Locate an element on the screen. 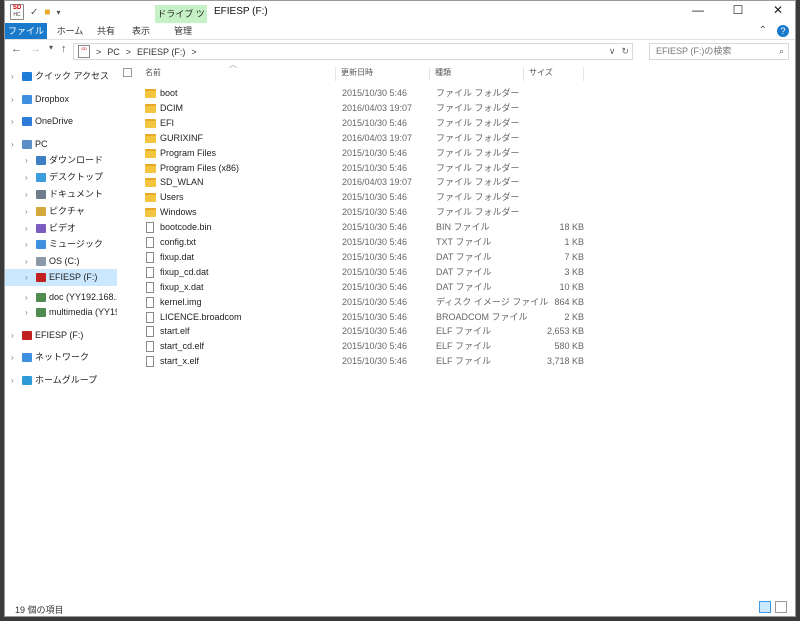 The height and width of the screenshot is (621, 800). file-row: GURIXINF 2016/04/03 19:07 ファイル フォルダー is located at coordinates (353, 138).